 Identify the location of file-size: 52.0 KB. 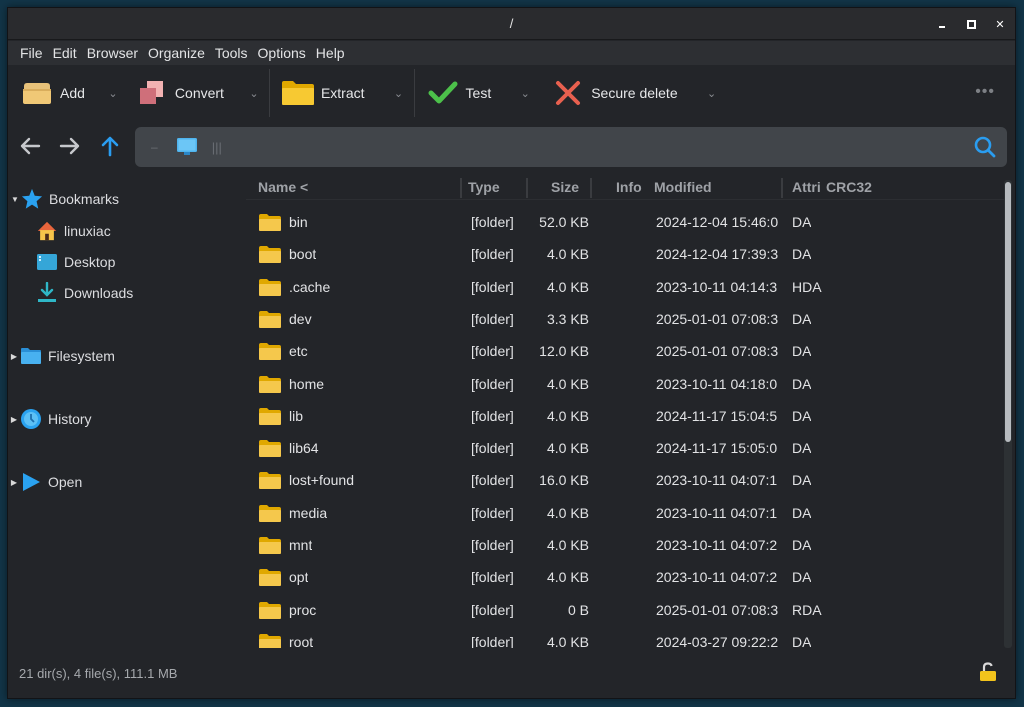
(564, 222).